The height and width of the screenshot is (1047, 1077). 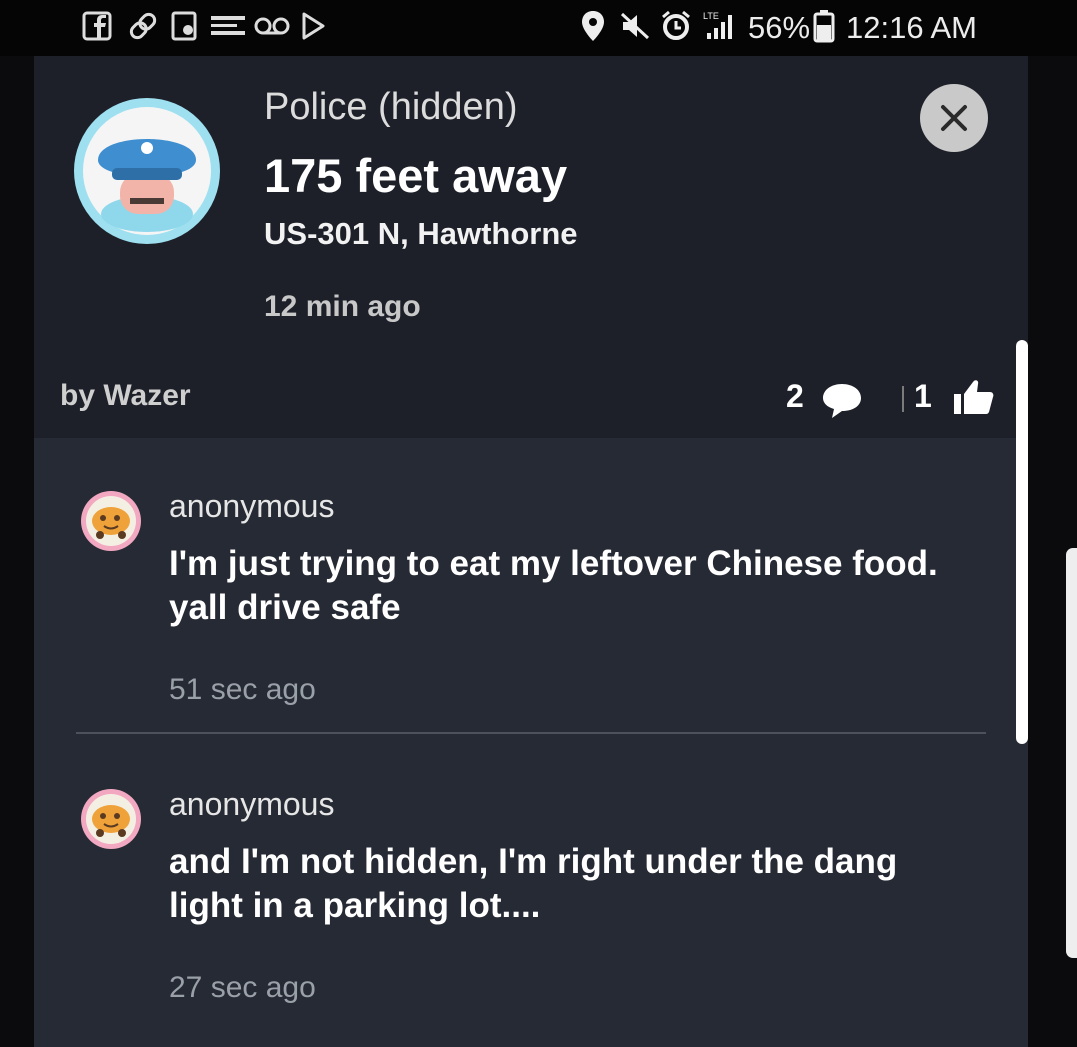 I want to click on close-button, so click(x=954, y=118).